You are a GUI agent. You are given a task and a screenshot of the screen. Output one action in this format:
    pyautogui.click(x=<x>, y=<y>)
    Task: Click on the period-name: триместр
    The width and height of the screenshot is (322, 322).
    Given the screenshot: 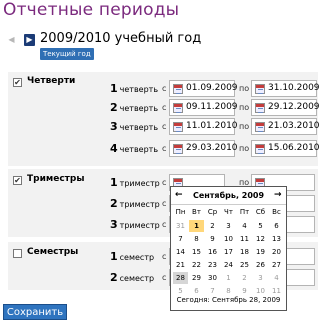 What is the action you would take?
    pyautogui.click(x=139, y=183)
    